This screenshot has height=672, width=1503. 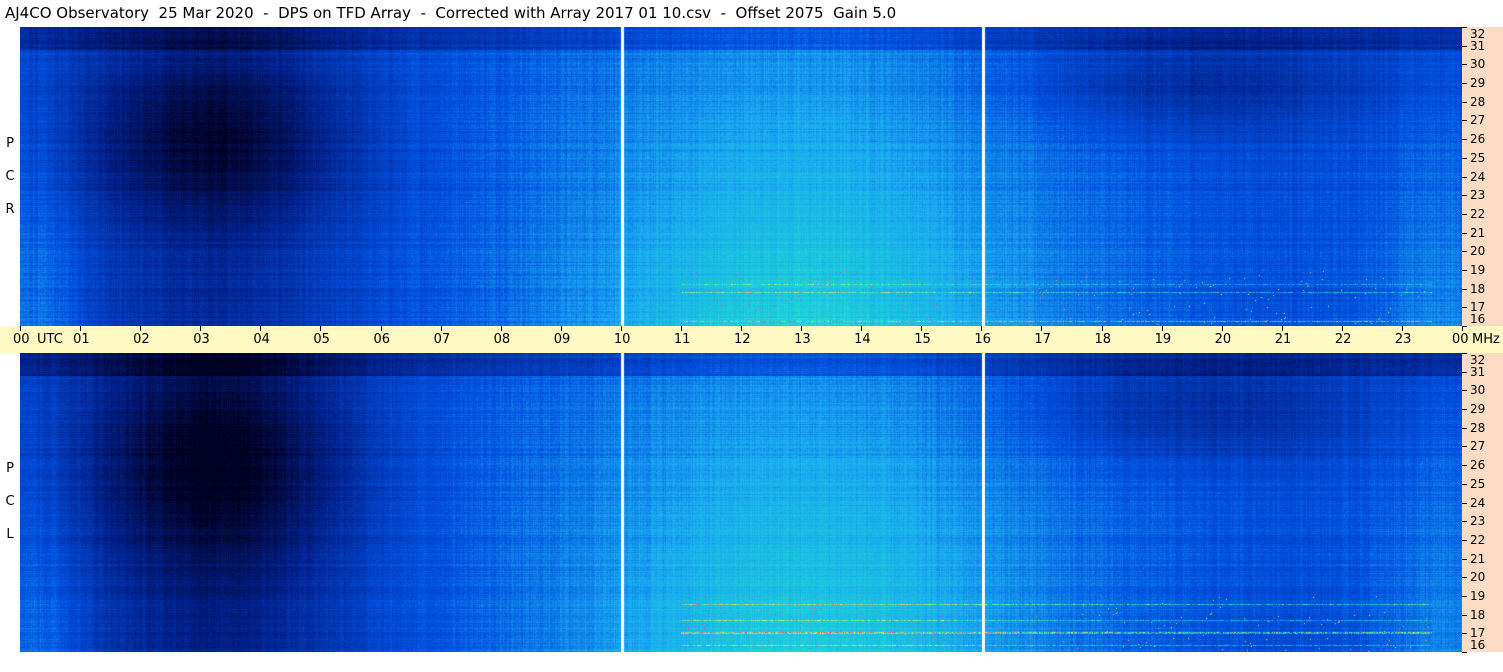 What do you see at coordinates (622, 339) in the screenshot?
I see `time-tick-label: 10` at bounding box center [622, 339].